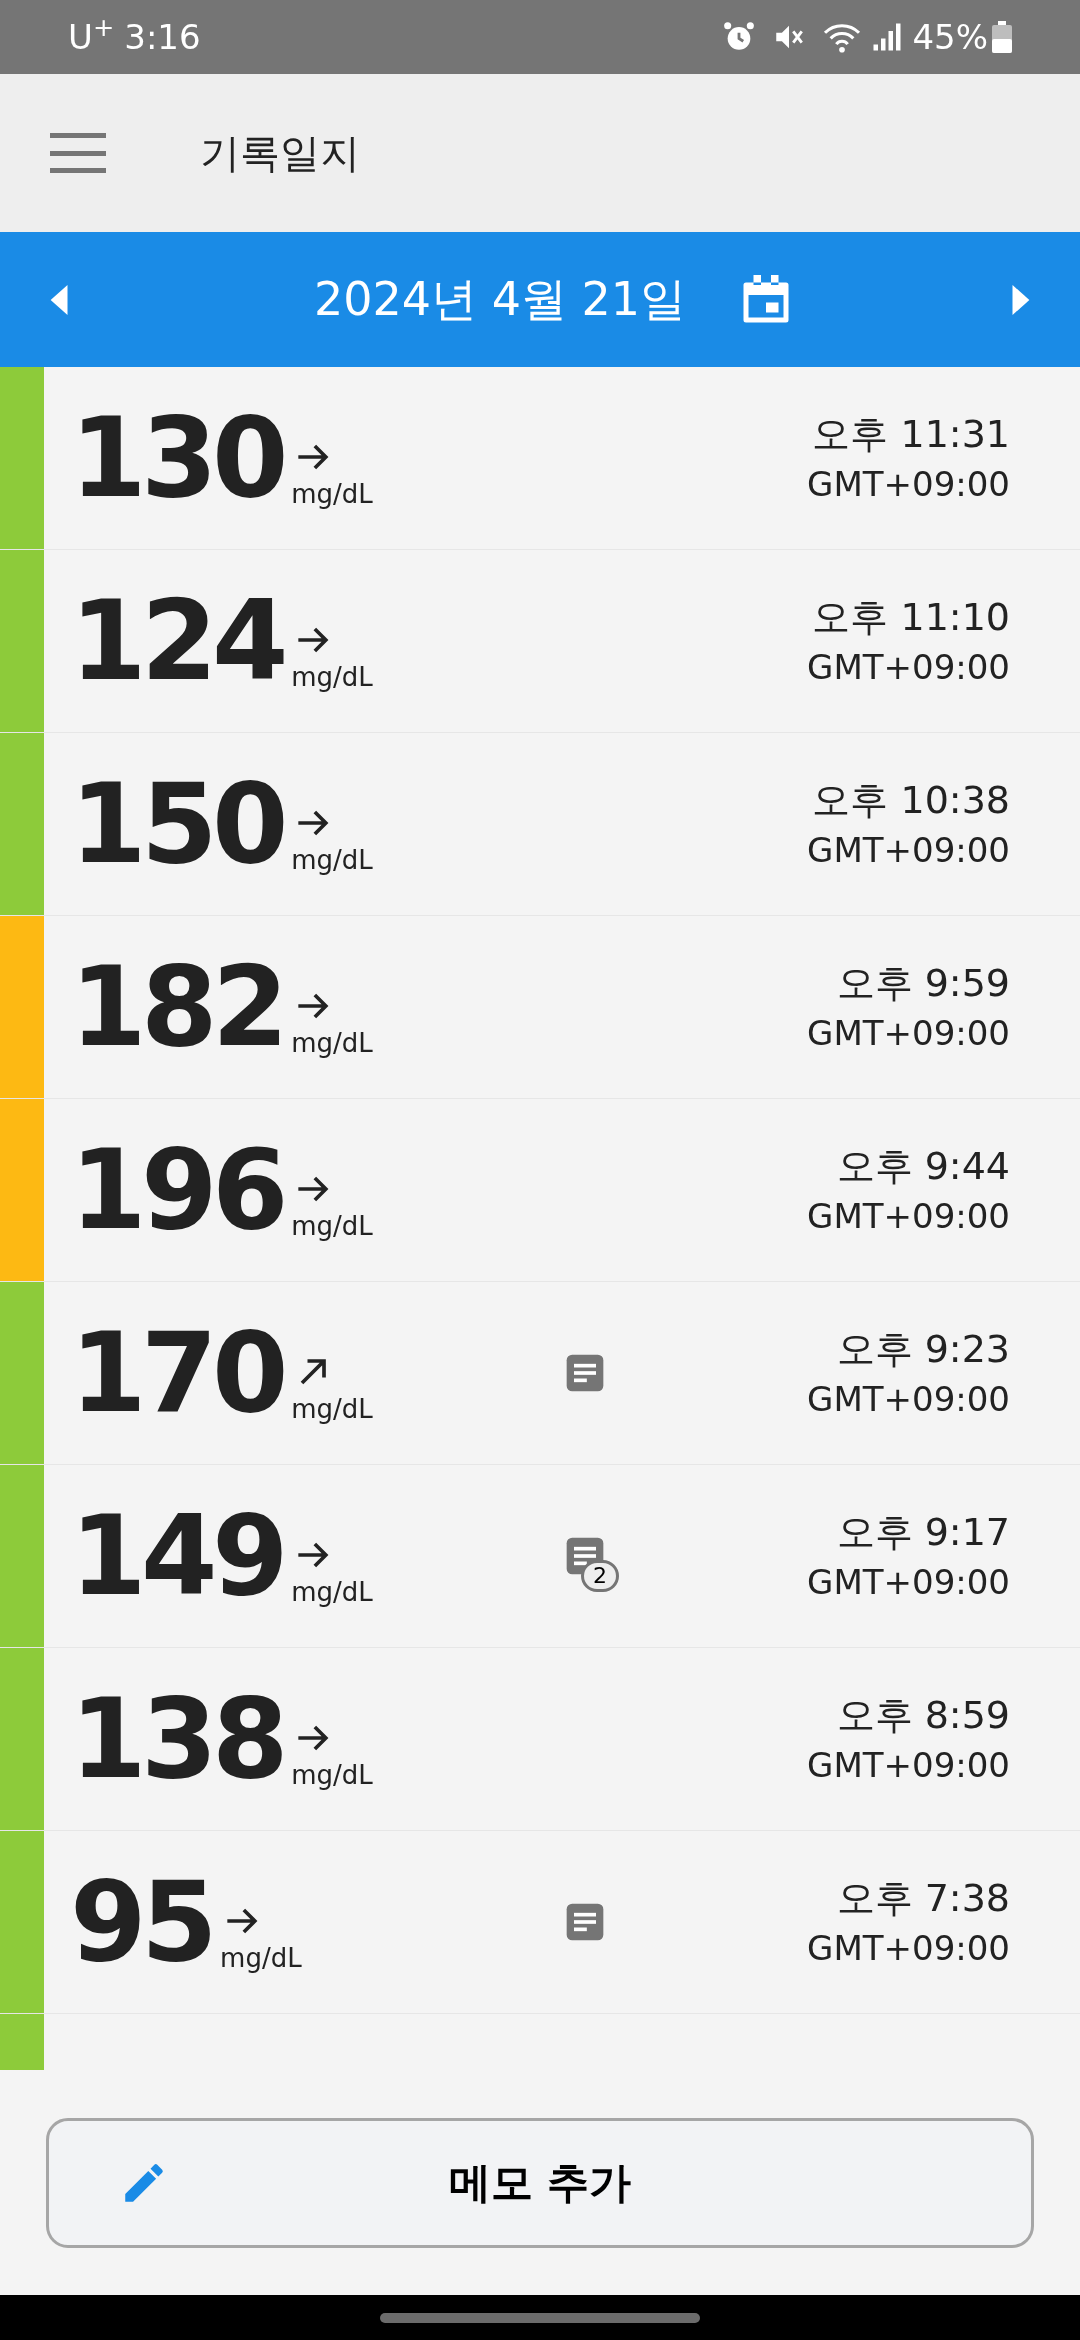 This screenshot has width=1080, height=2340. Describe the element at coordinates (540, 2317) in the screenshot. I see `home-indicator` at that location.